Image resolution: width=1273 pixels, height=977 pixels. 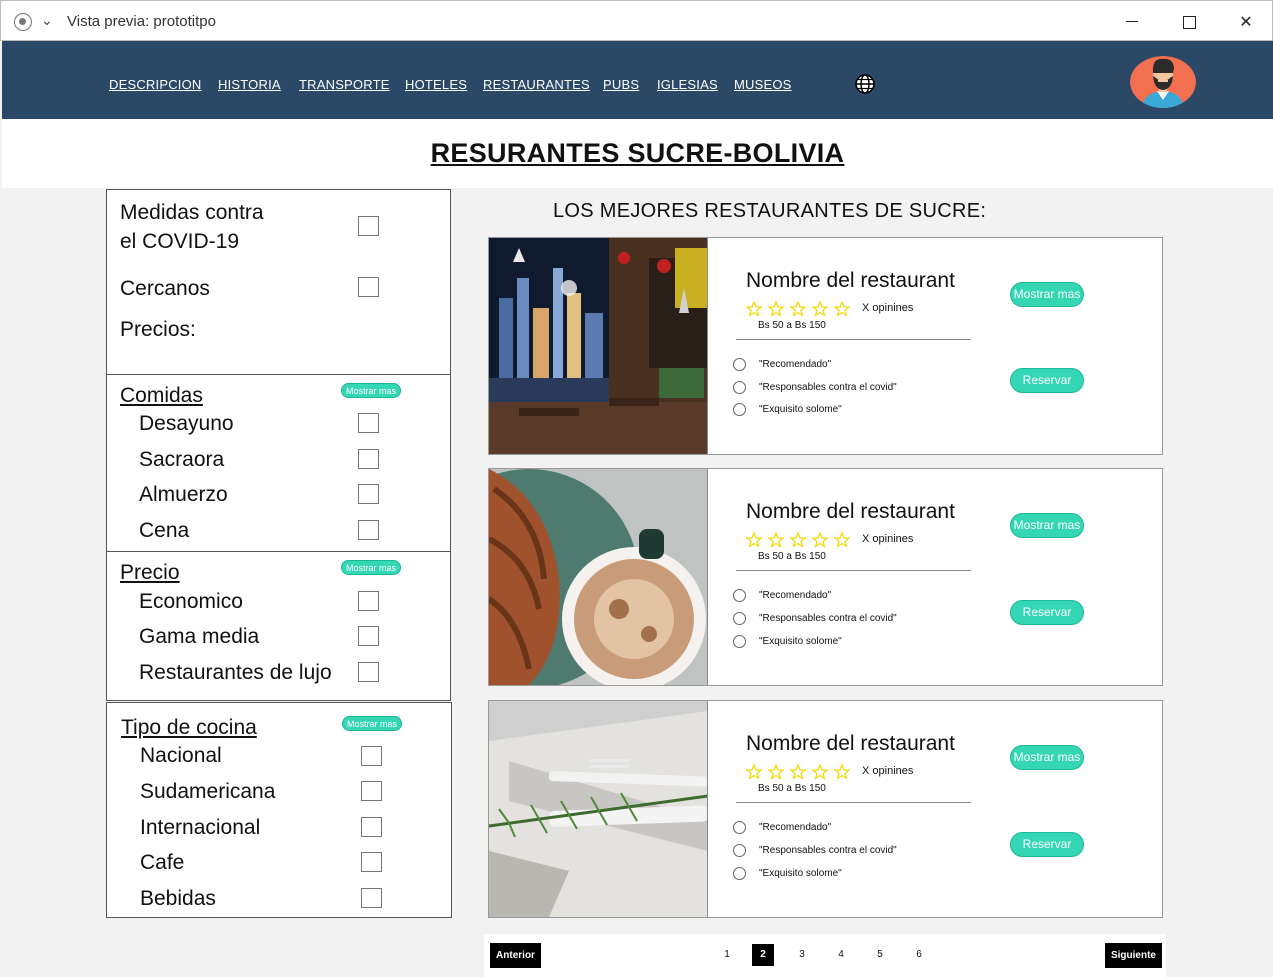 I want to click on precio-show-more-button: Mostrar mas, so click(x=371, y=567).